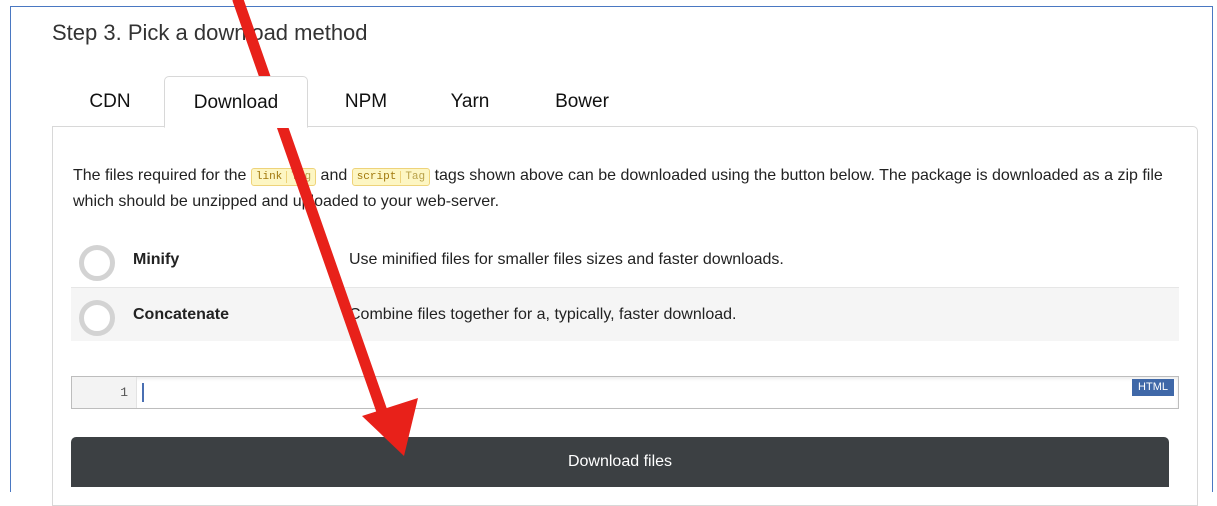 Image resolution: width=1217 pixels, height=506 pixels. What do you see at coordinates (210, 32) in the screenshot?
I see `step-title: Step 3. Pick a download method` at bounding box center [210, 32].